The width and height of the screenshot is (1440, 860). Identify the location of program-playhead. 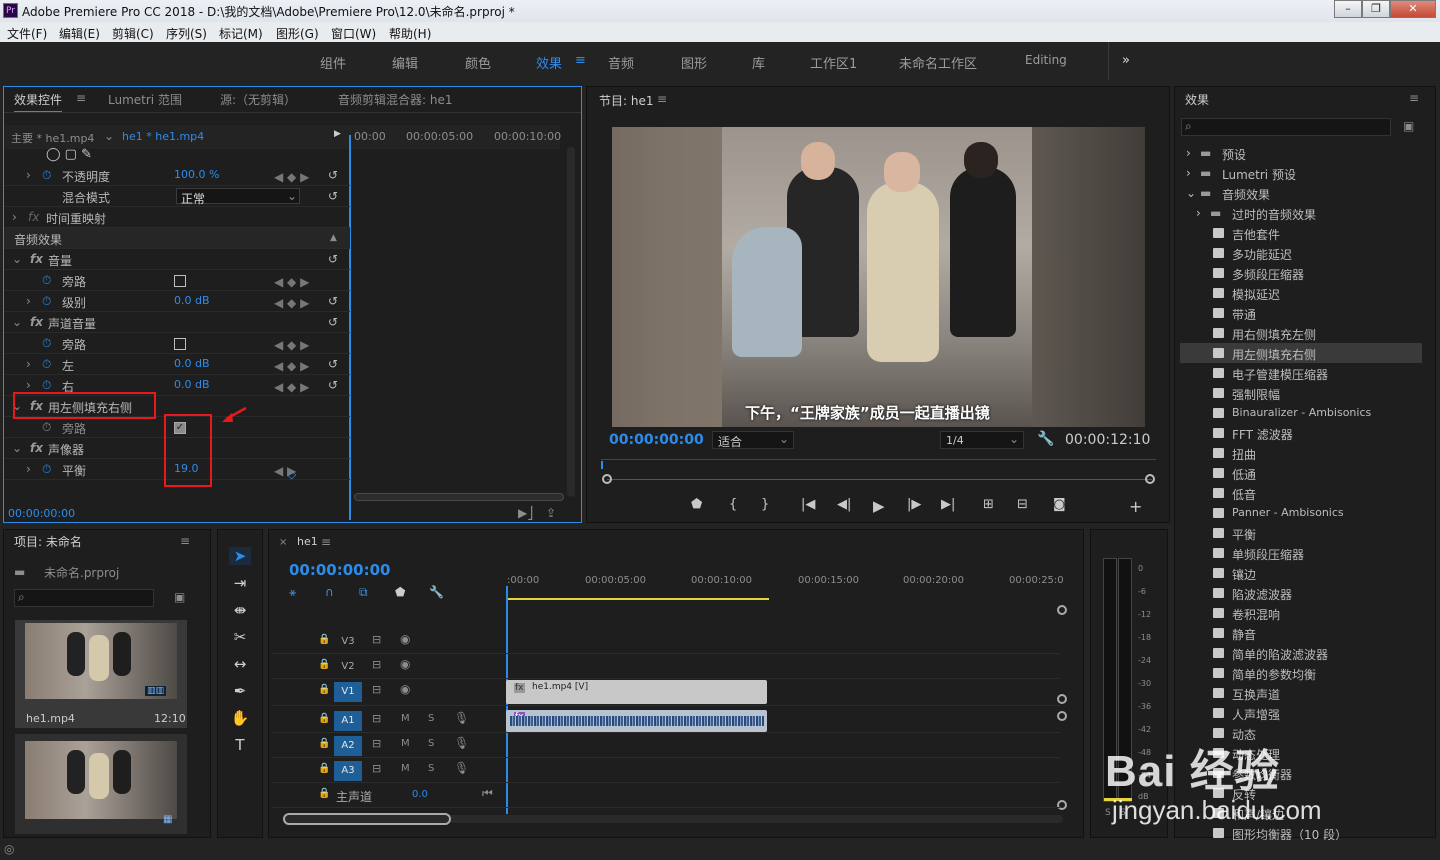
(602, 465).